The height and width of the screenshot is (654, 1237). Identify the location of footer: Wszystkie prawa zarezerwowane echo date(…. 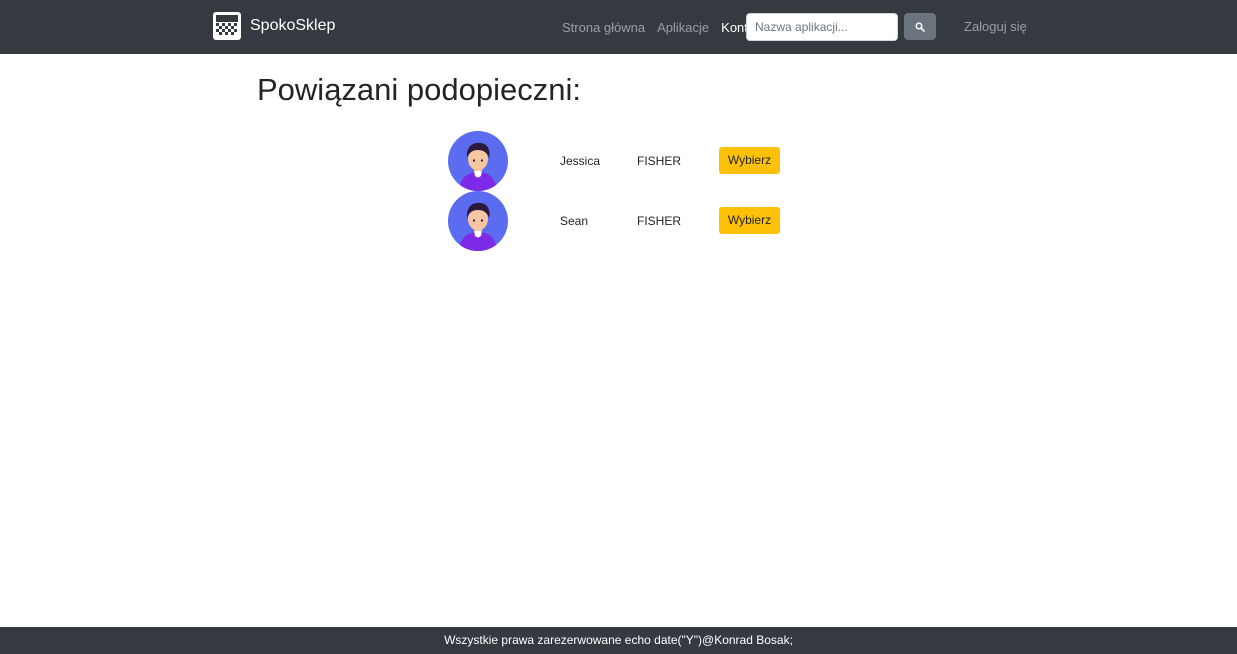
(618, 640).